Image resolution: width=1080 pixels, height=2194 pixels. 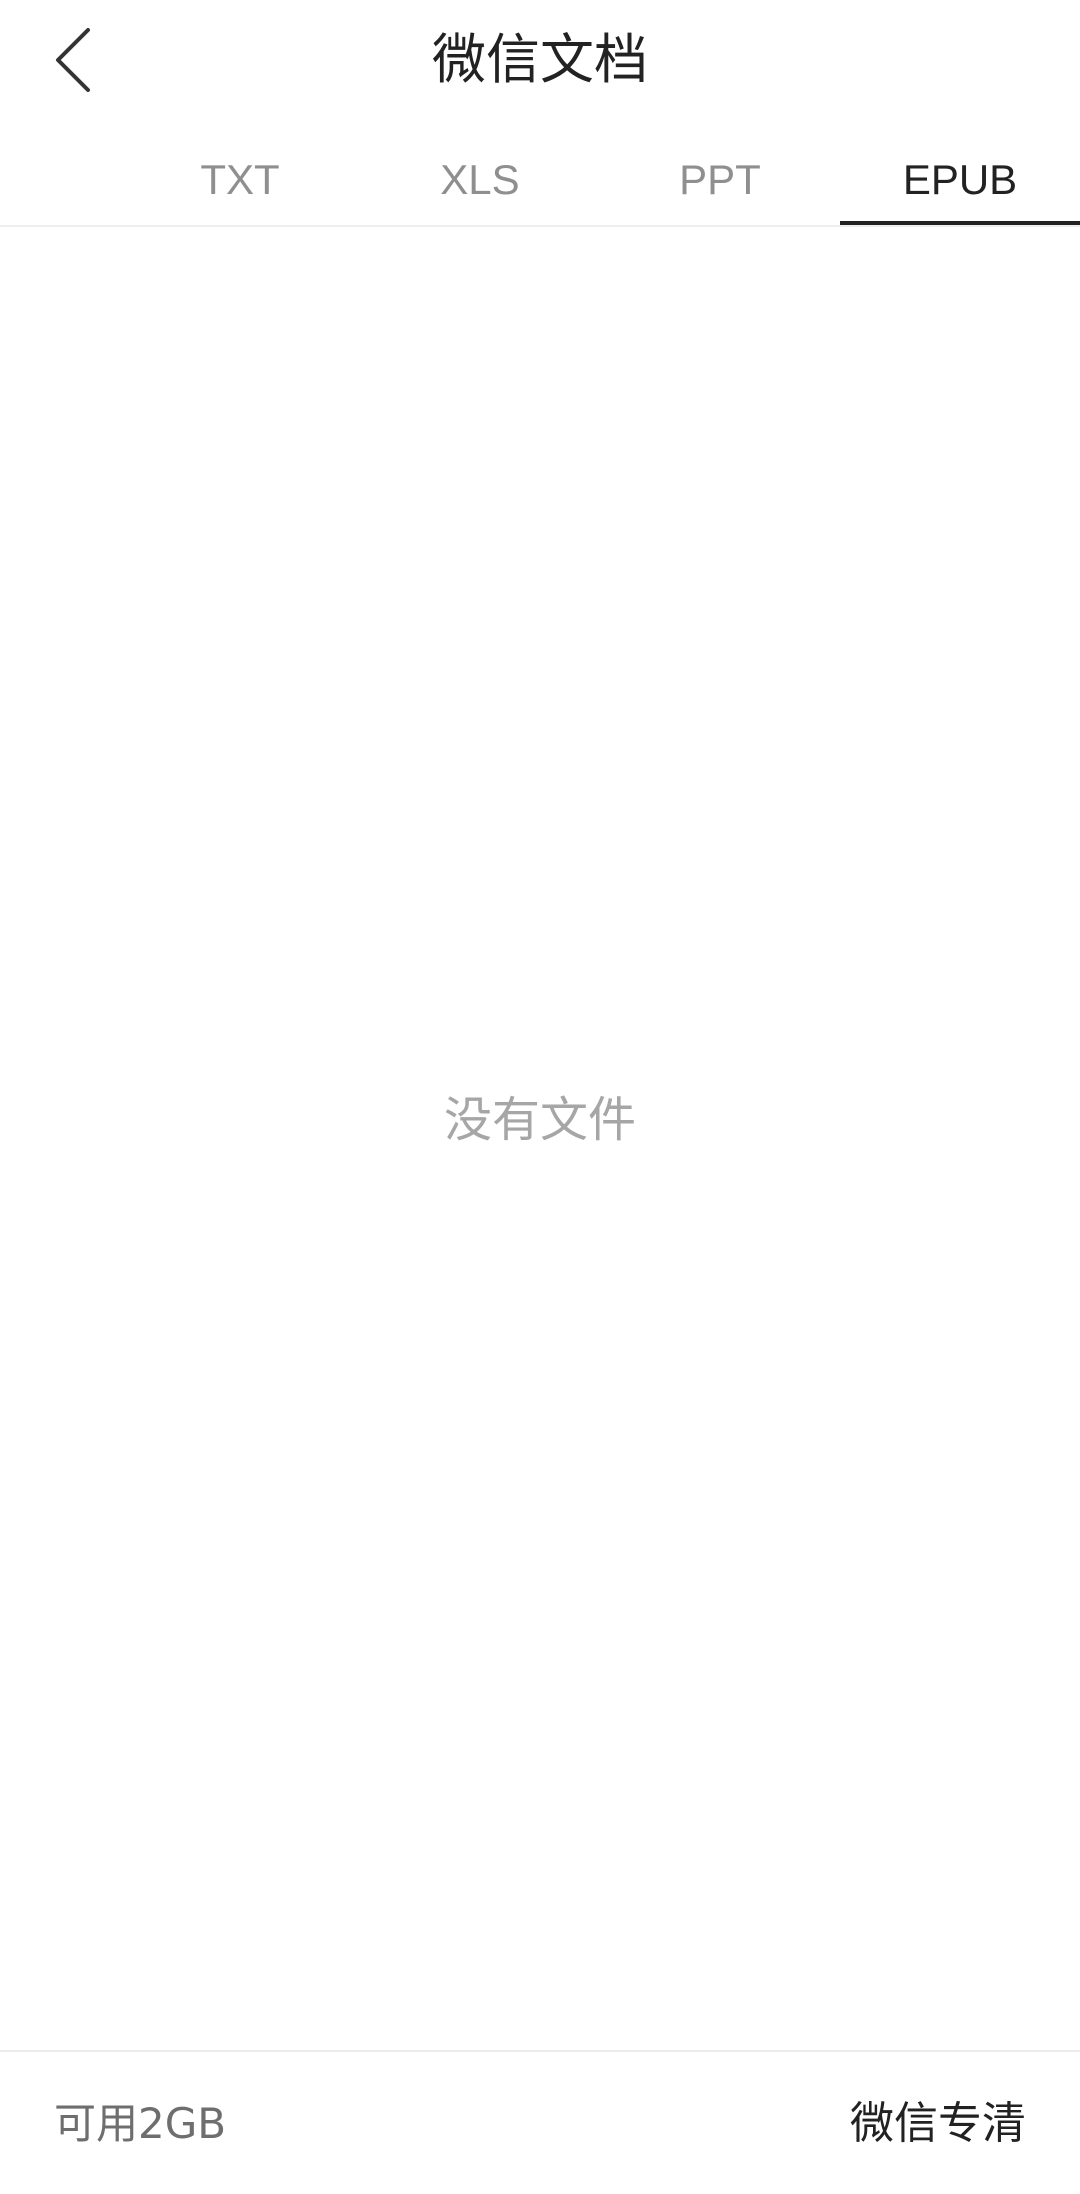 What do you see at coordinates (720, 177) in the screenshot?
I see `tab-ppt: PPT` at bounding box center [720, 177].